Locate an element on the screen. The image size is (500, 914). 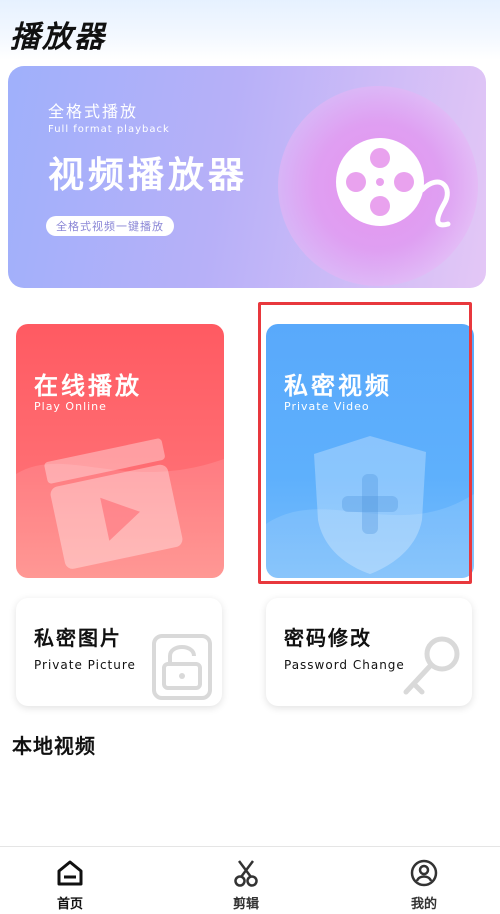
local-videos-heading: 本地视频 is located at coordinates (54, 746).